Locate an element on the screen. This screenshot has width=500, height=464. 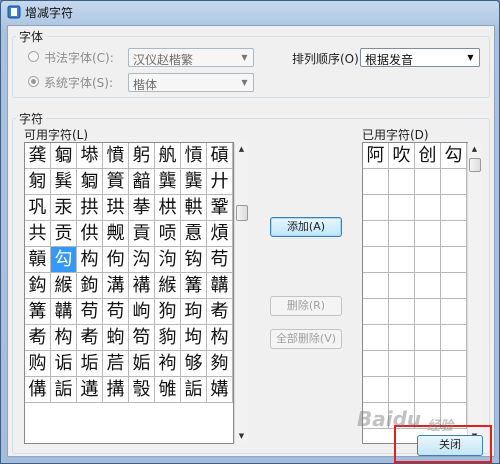
char-cell: 供 is located at coordinates (90, 234).